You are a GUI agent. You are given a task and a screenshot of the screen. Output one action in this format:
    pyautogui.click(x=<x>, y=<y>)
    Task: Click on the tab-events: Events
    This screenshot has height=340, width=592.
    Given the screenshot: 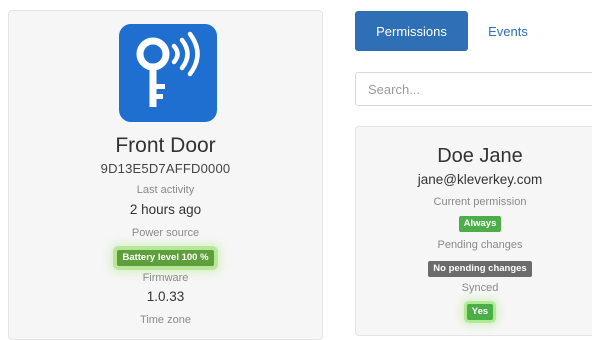 What is the action you would take?
    pyautogui.click(x=508, y=31)
    